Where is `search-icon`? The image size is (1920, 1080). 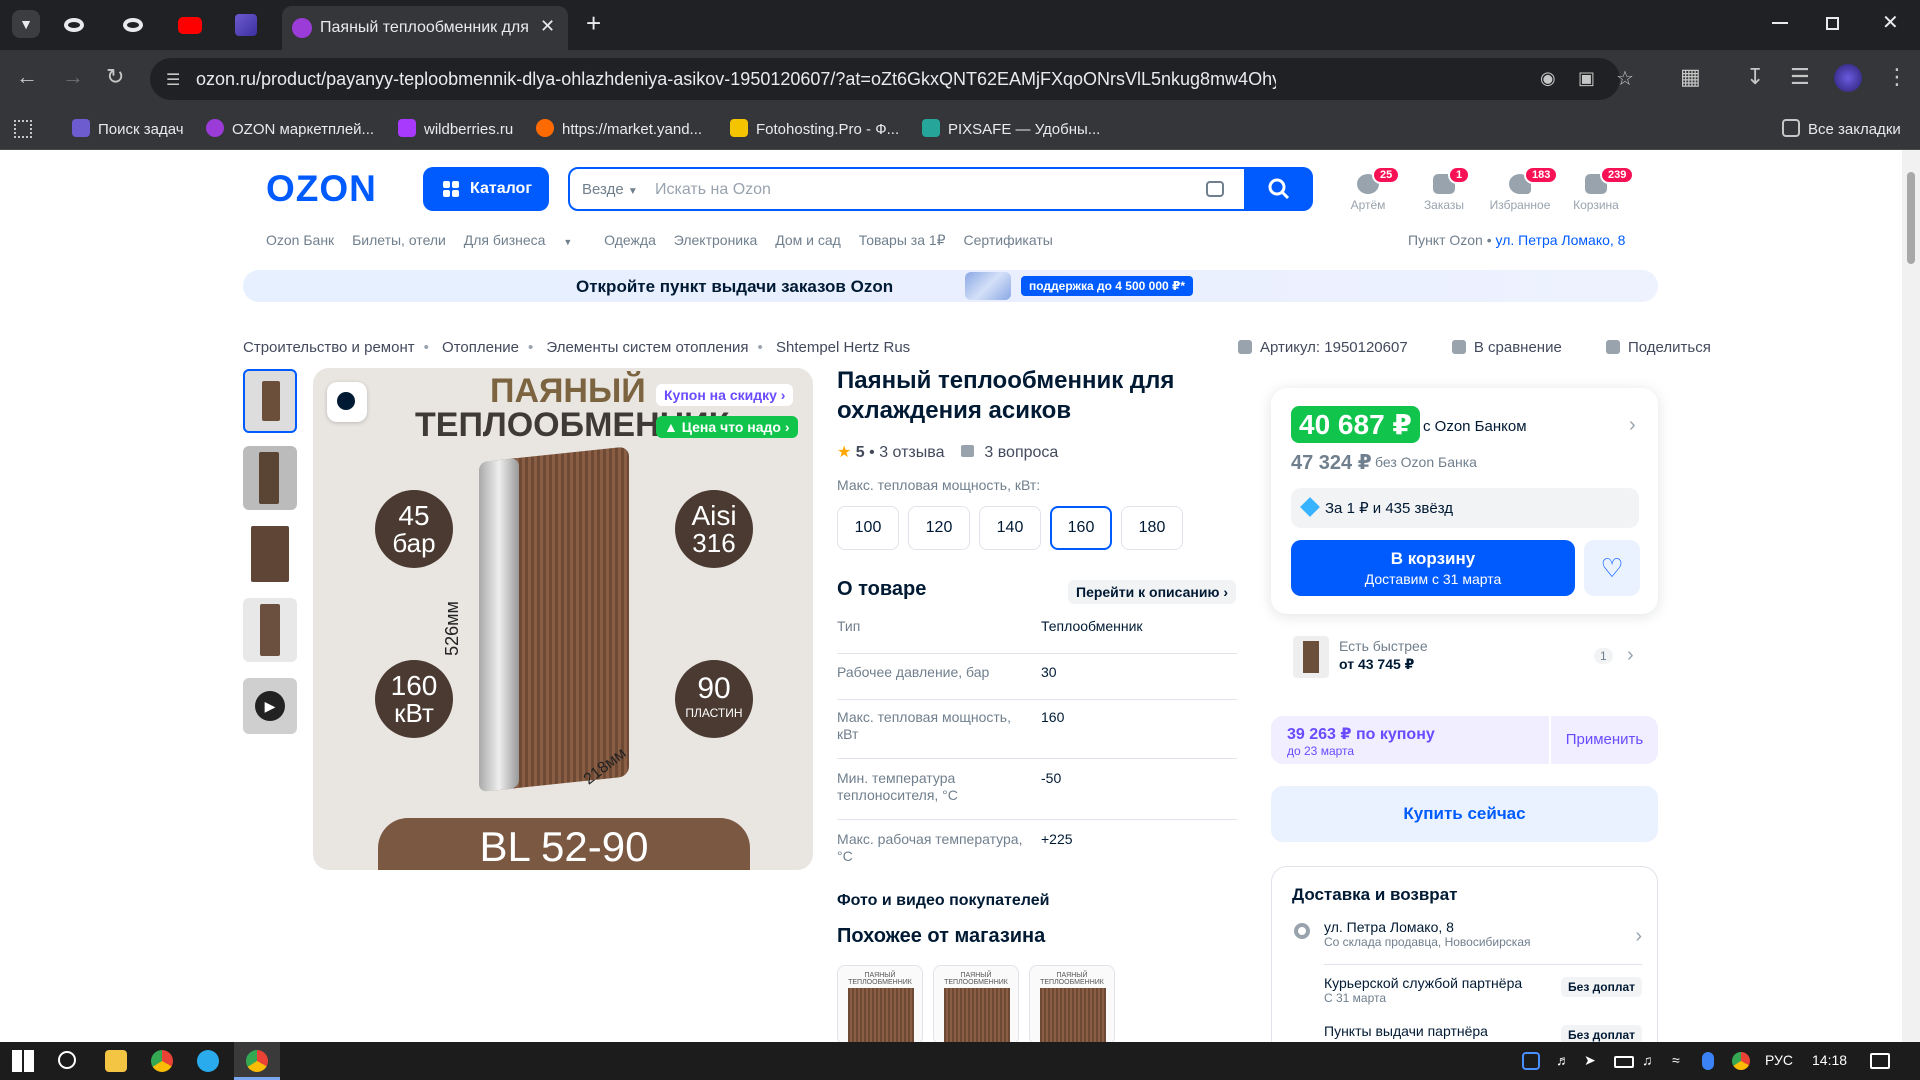 search-icon is located at coordinates (67, 1060).